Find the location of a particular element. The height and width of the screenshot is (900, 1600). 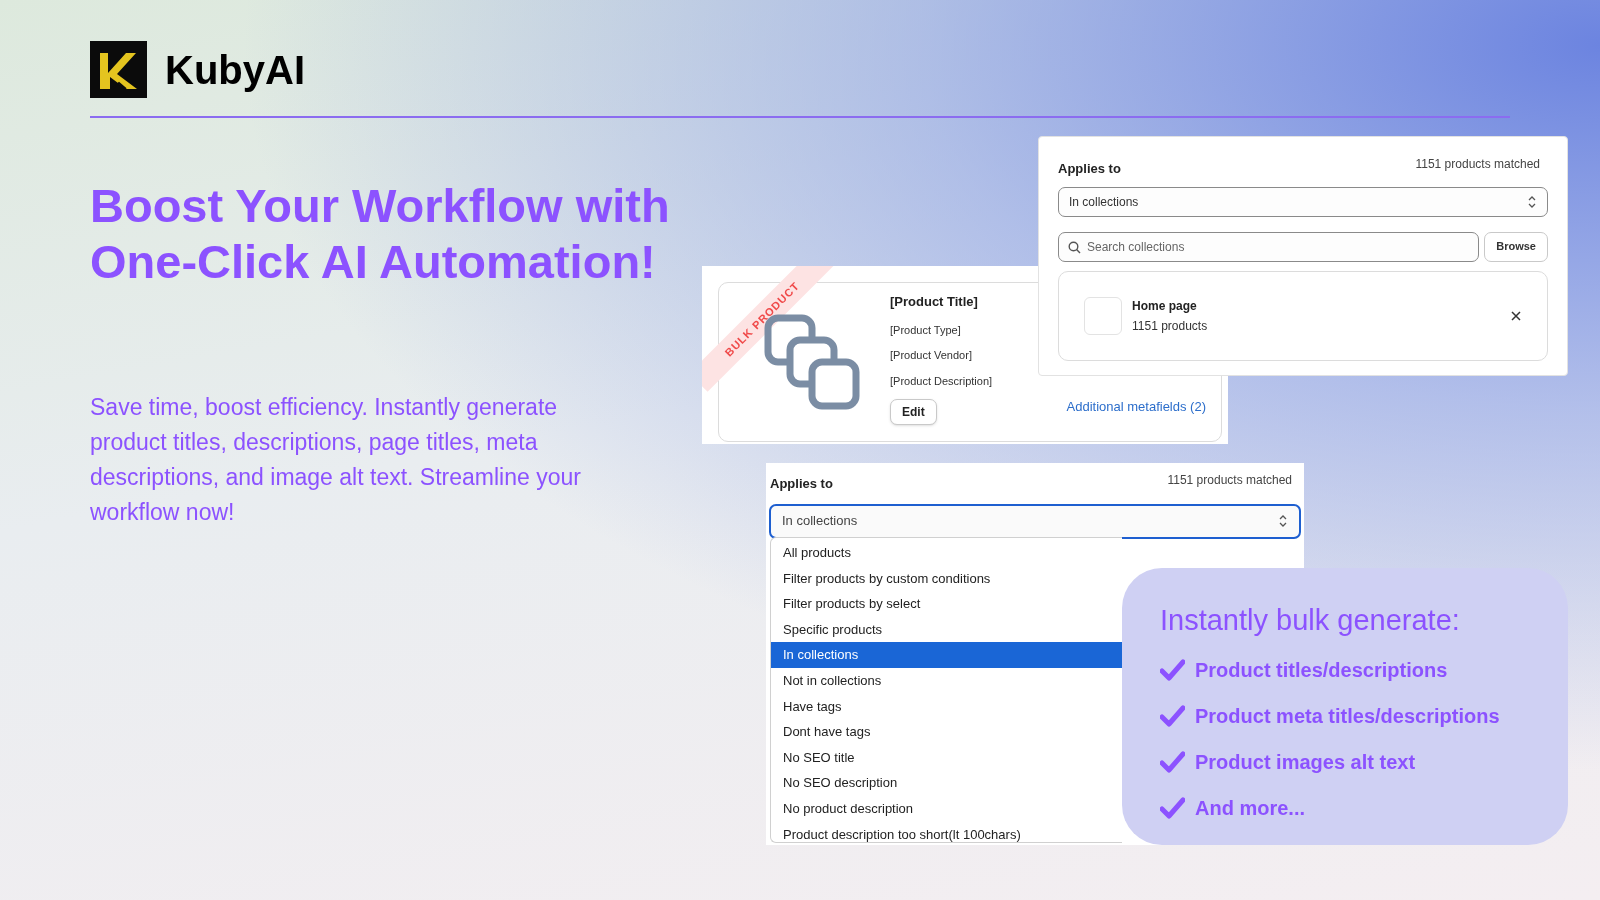

dropdown-option: Filter products by select is located at coordinates (946, 604).